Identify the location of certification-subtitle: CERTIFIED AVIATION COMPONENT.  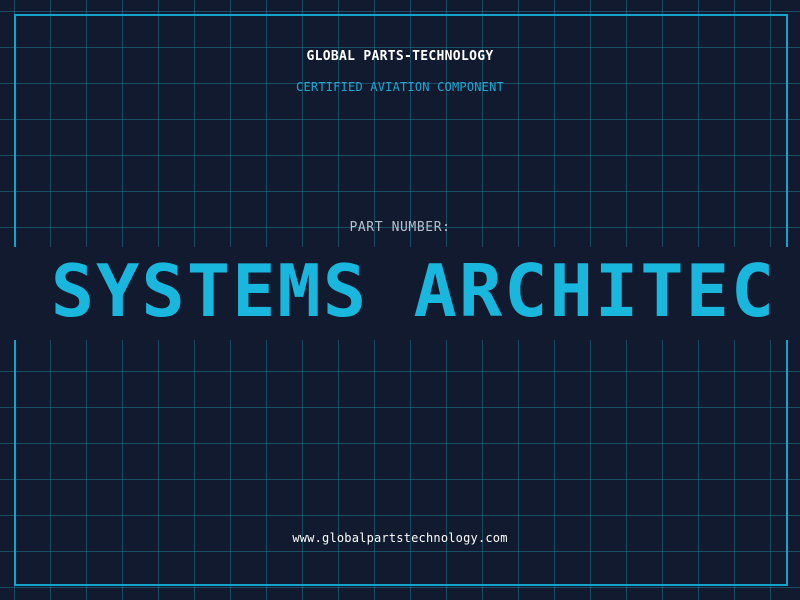
(400, 87).